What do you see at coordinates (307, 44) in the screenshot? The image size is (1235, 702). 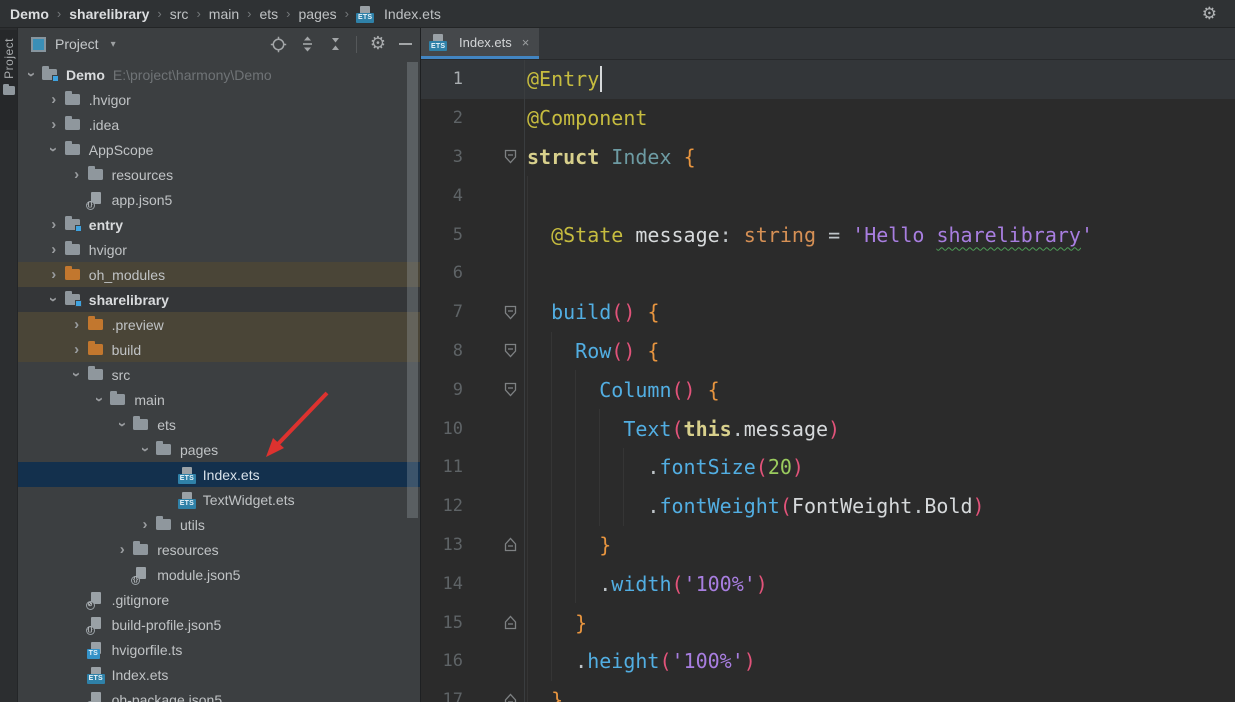 I see `expand-all-icon` at bounding box center [307, 44].